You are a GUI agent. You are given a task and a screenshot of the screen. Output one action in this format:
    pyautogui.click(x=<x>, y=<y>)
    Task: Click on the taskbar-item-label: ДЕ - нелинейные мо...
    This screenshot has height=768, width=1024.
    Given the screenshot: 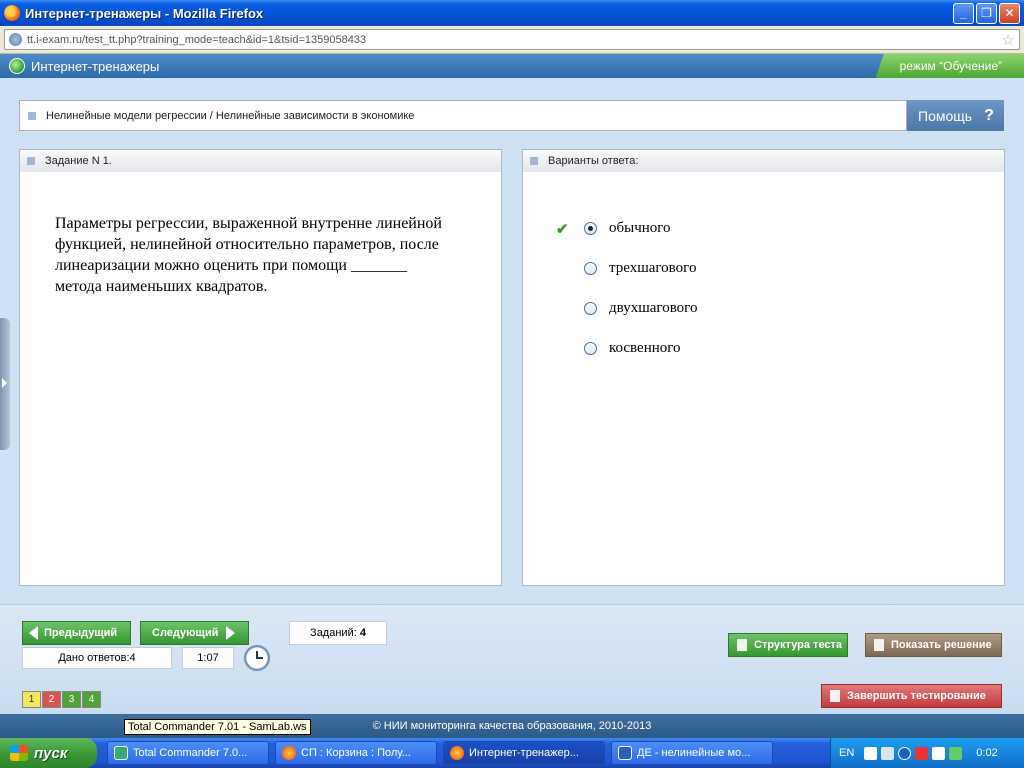 What is the action you would take?
    pyautogui.click(x=693, y=753)
    